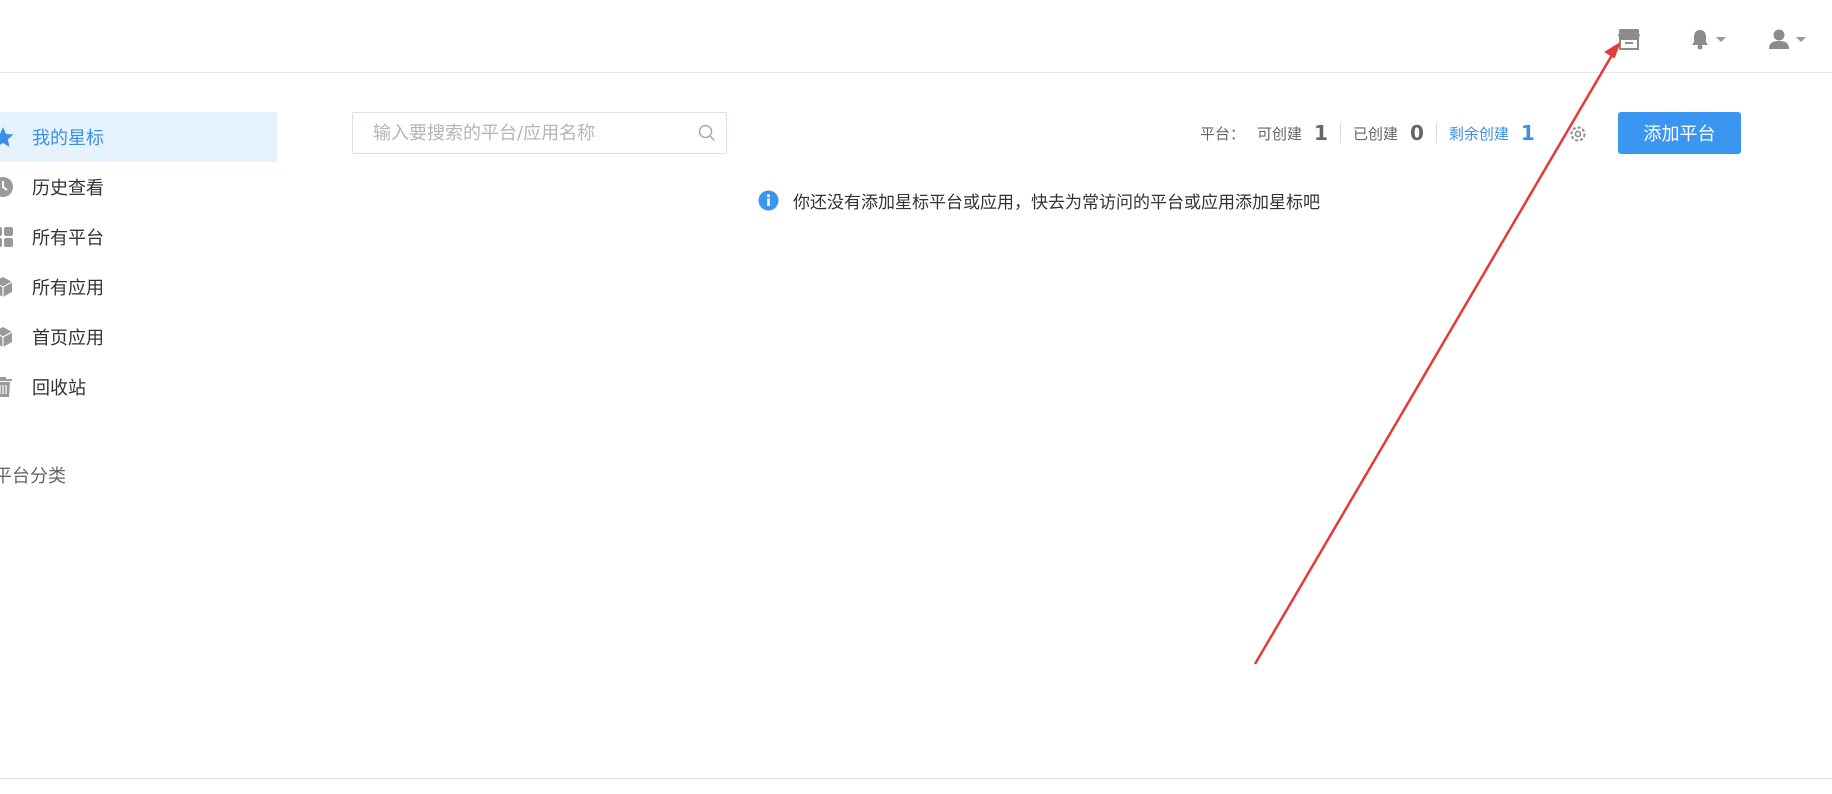  Describe the element at coordinates (68, 238) in the screenshot. I see `sidebar-item-label: 所有平台` at that location.